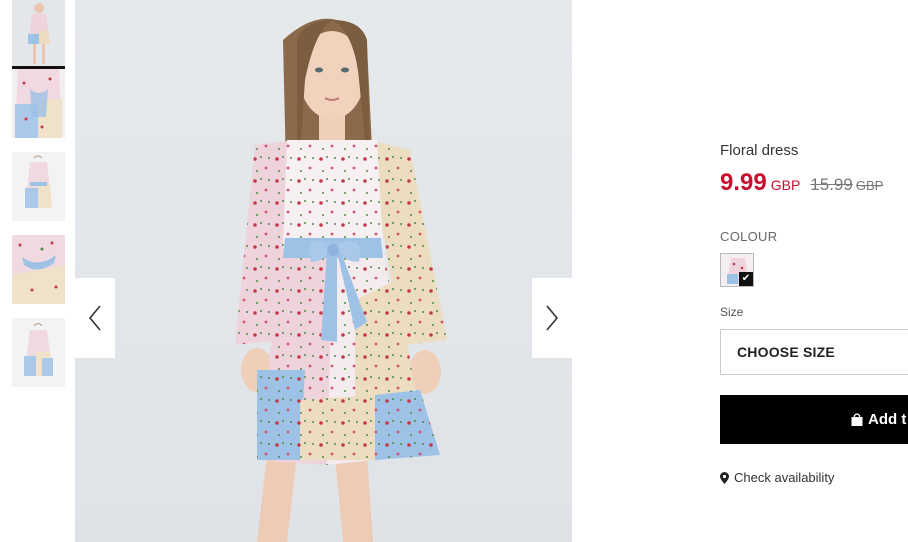  Describe the element at coordinates (785, 185) in the screenshot. I see `current-currency: GBP` at that location.